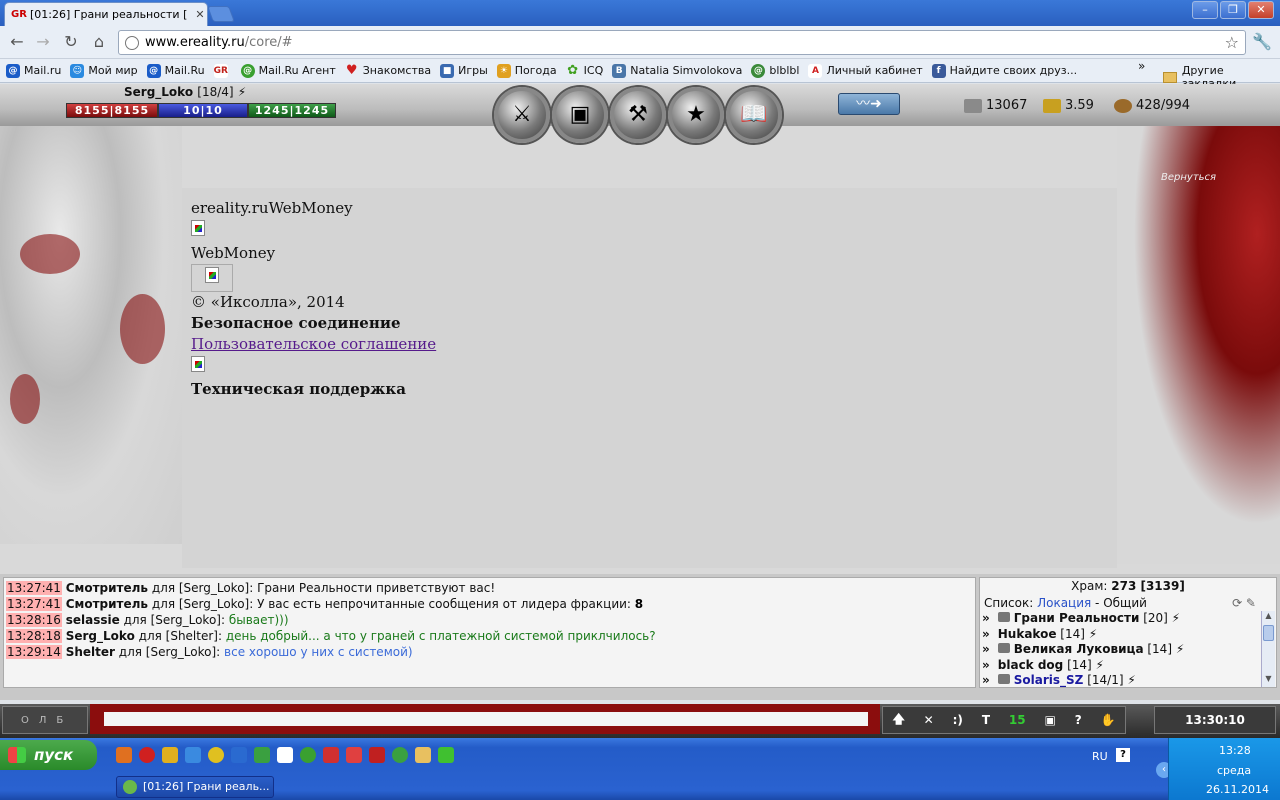 Image resolution: width=1280 pixels, height=800 pixels. What do you see at coordinates (1027, 634) in the screenshot?
I see `user-name: Hukakoe` at bounding box center [1027, 634].